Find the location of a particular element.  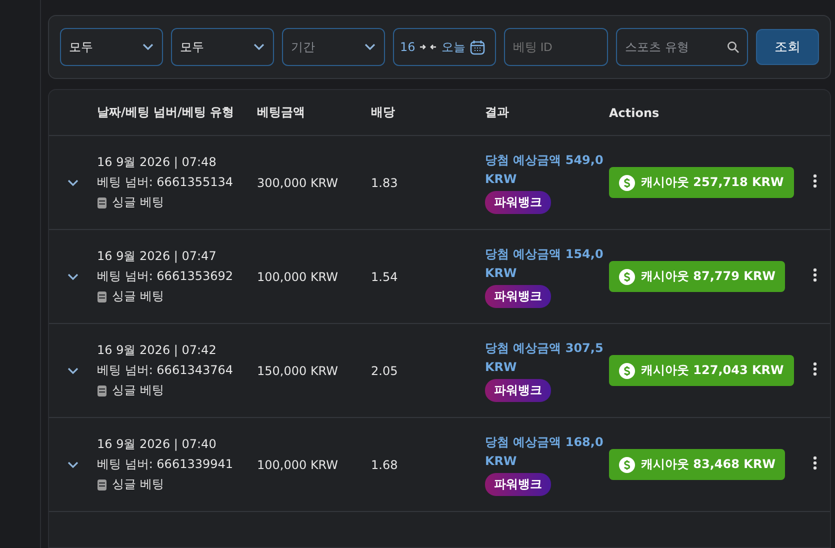

column-header: 베팅금액 is located at coordinates (281, 112).